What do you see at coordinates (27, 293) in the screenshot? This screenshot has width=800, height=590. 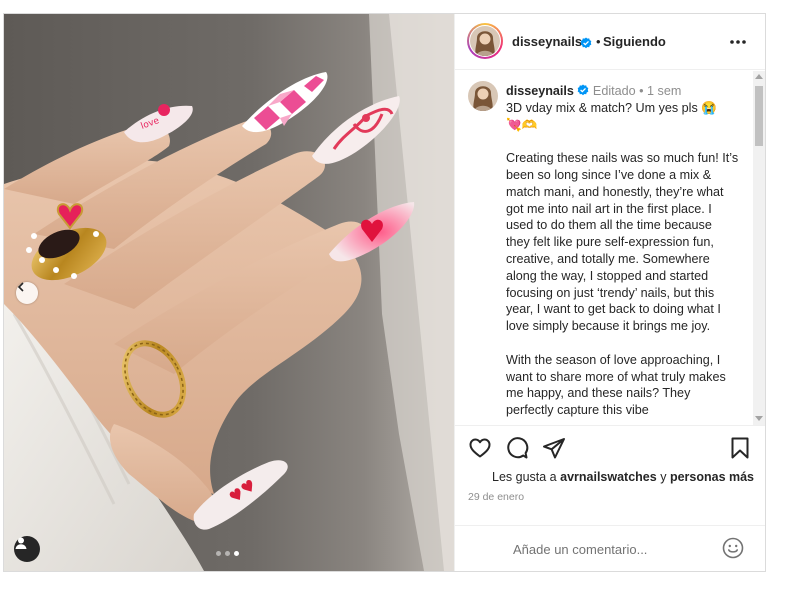 I see `prev-arrow-icon` at bounding box center [27, 293].